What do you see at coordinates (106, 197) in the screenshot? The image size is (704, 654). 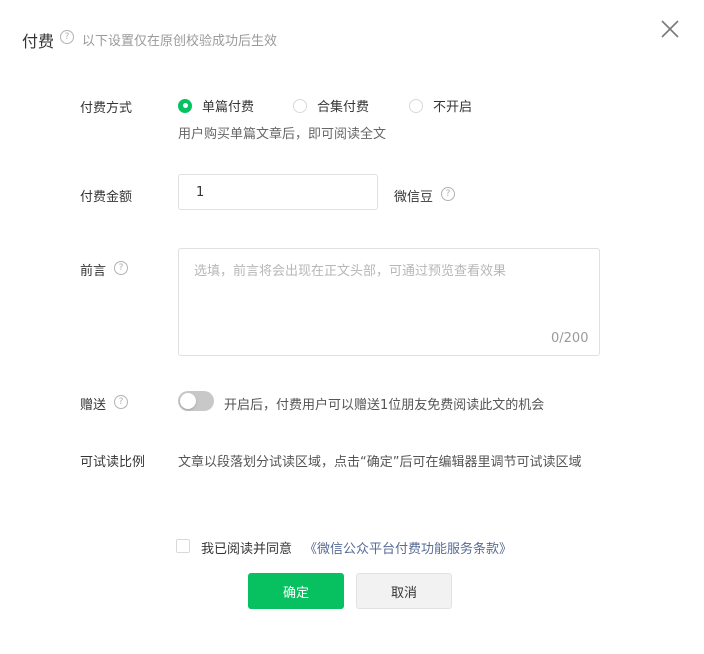 I see `amount-label: 付费金额` at bounding box center [106, 197].